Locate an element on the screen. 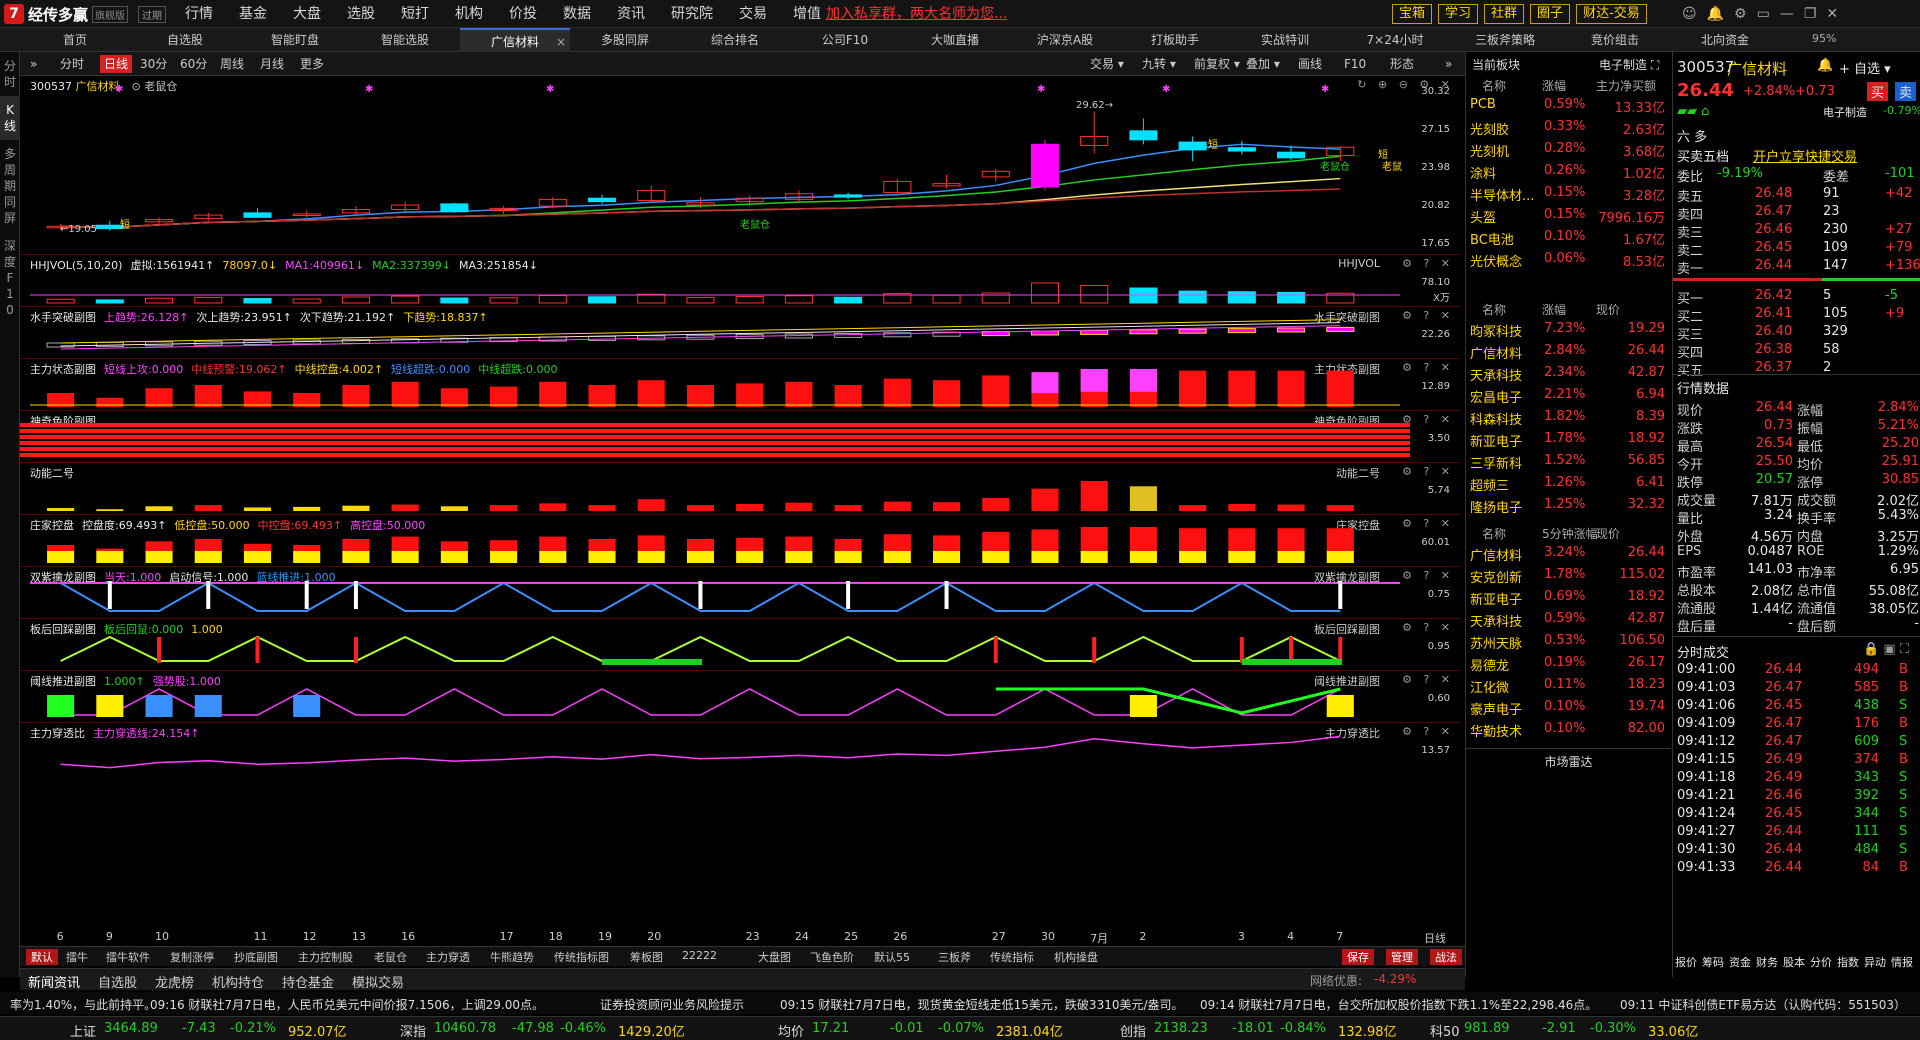  period-6: 更多 is located at coordinates (312, 64).